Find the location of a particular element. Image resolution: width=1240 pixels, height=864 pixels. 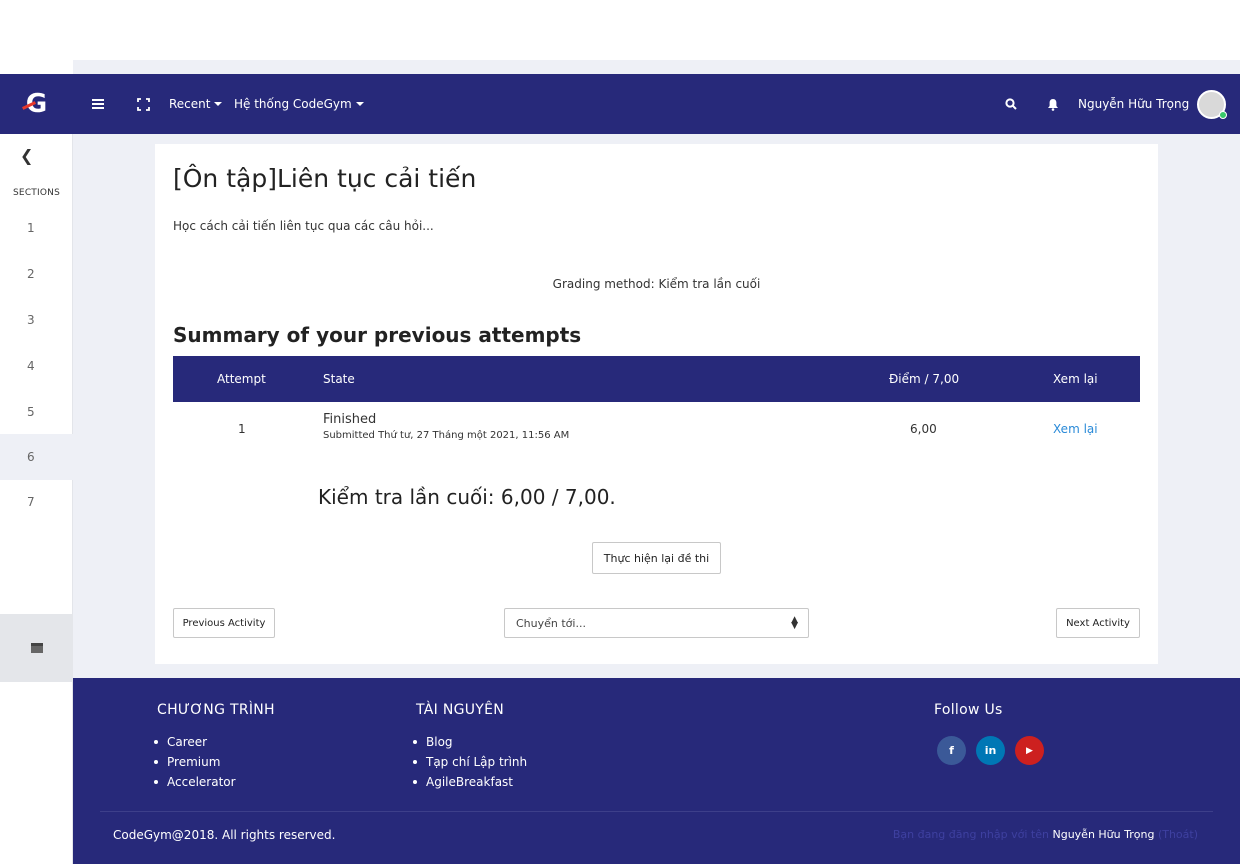

user-menu: Nguyễn Hữu Trọng is located at coordinates (1133, 104).